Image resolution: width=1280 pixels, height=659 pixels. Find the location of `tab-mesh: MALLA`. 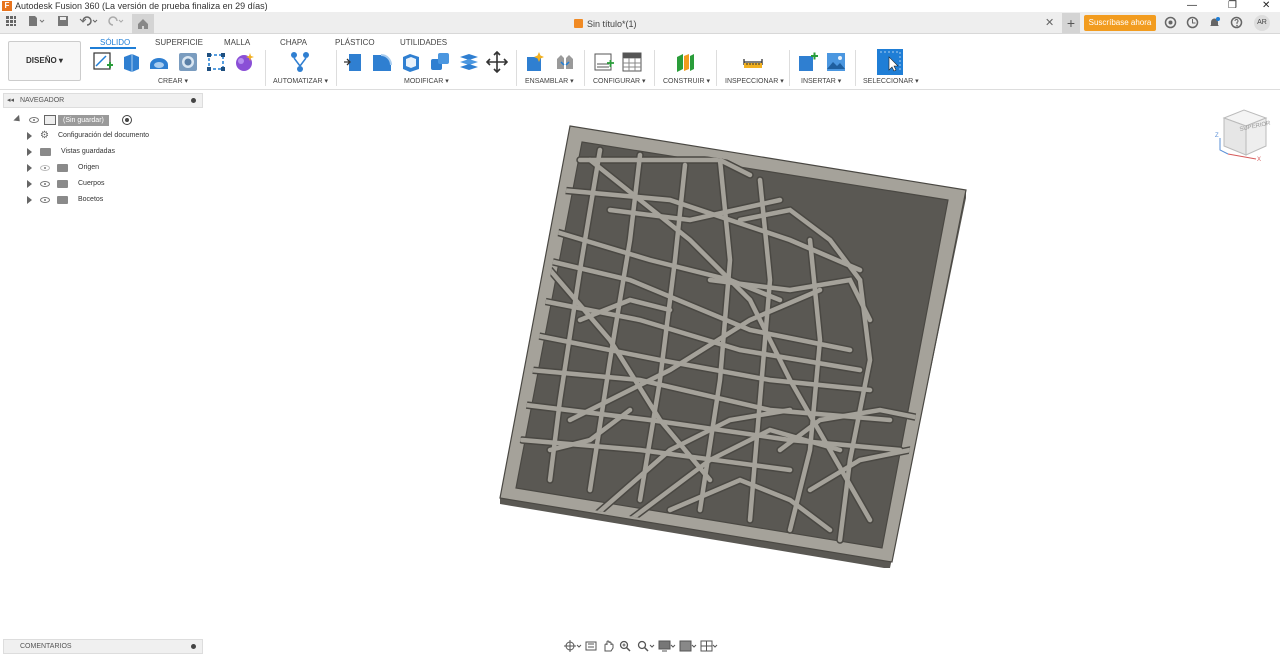

tab-mesh: MALLA is located at coordinates (237, 42).